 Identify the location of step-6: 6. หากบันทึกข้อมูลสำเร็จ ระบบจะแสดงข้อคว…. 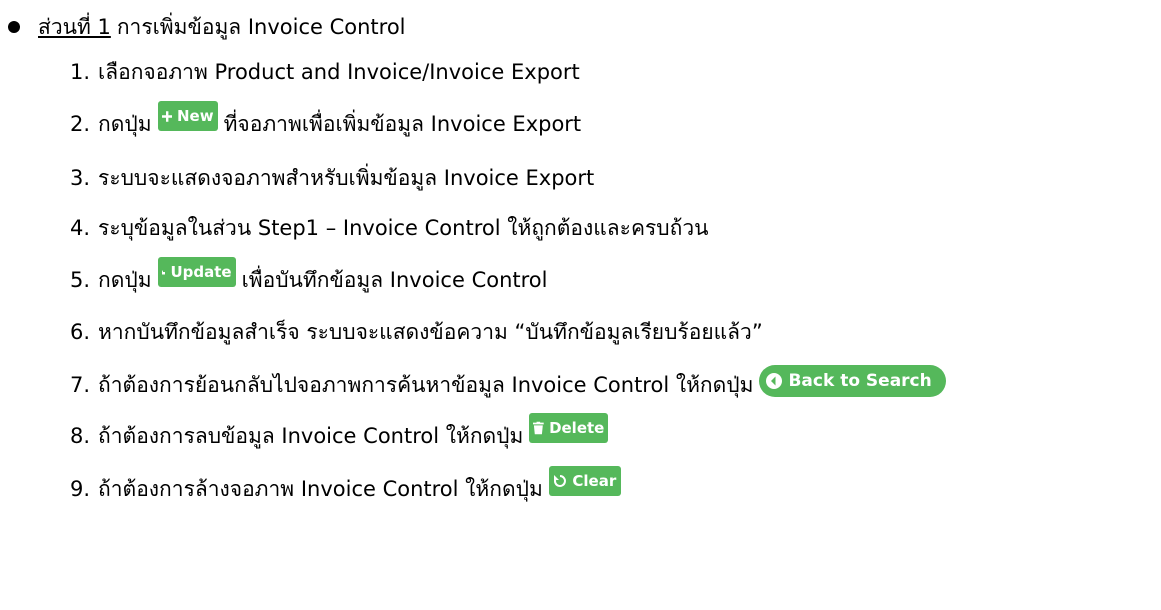
(416, 332).